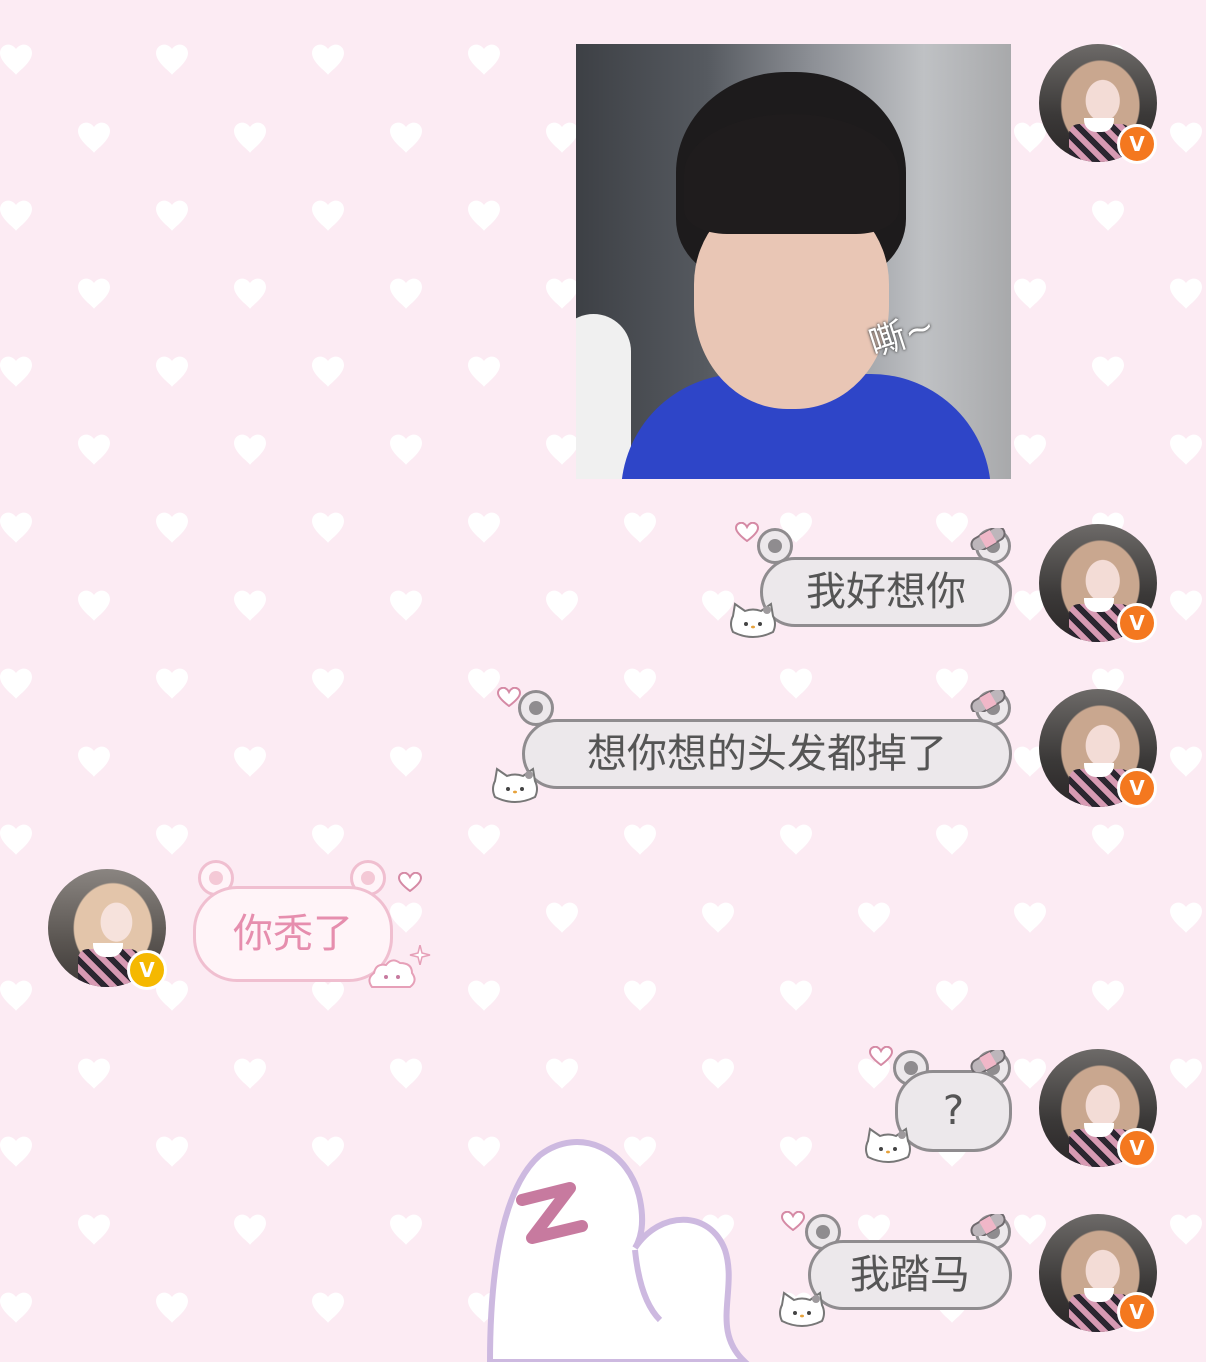  Describe the element at coordinates (886, 592) in the screenshot. I see `message-bubble: 我好想你` at that location.